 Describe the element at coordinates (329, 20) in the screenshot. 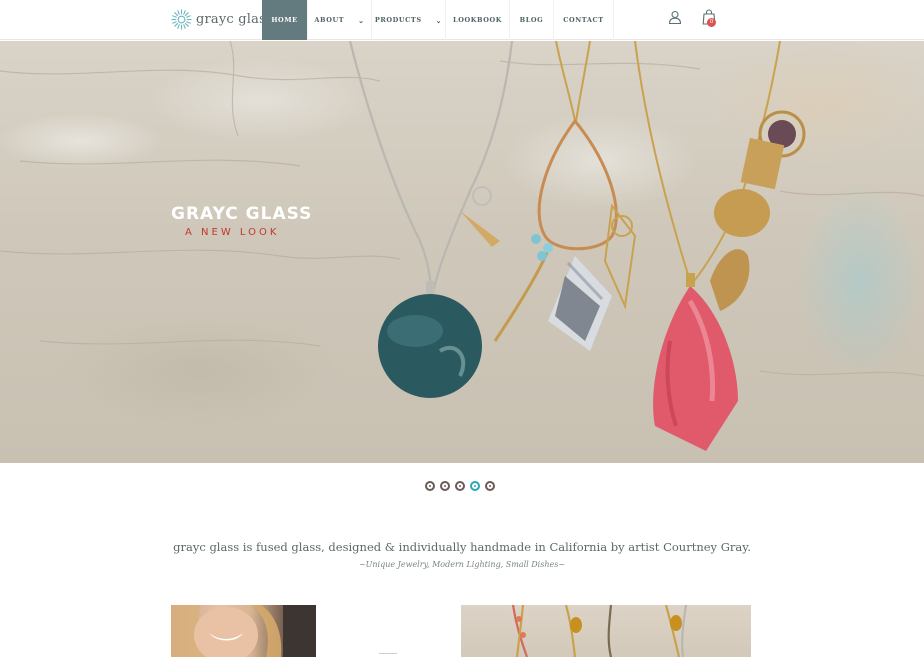

I see `nav-item-label: ABOUT` at that location.